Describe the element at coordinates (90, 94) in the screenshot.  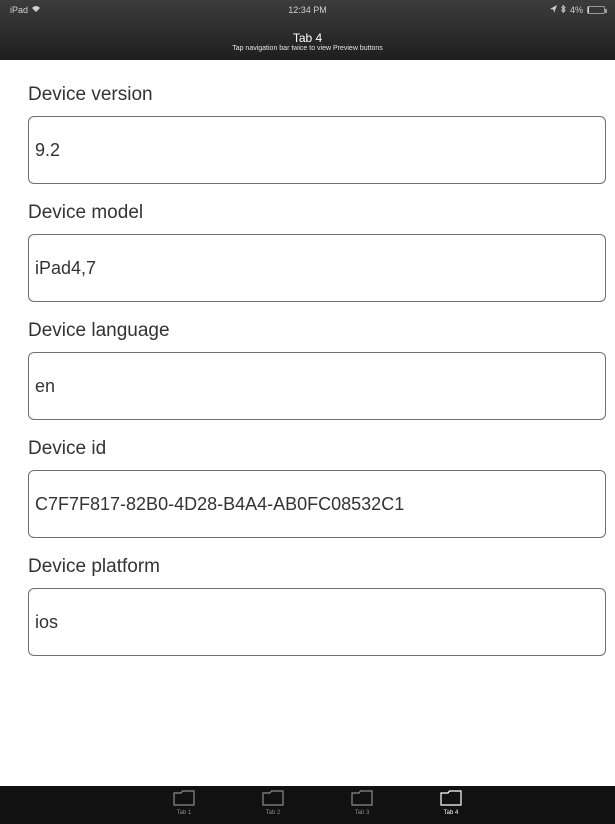
I see `device-version-label: Device version` at that location.